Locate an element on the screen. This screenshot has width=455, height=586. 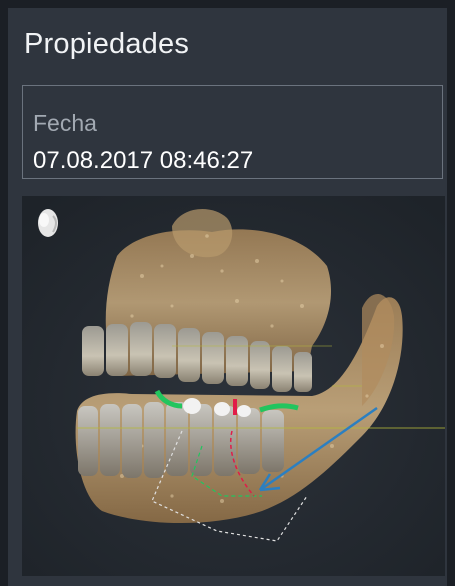
date-label: Fecha is located at coordinates (65, 123).